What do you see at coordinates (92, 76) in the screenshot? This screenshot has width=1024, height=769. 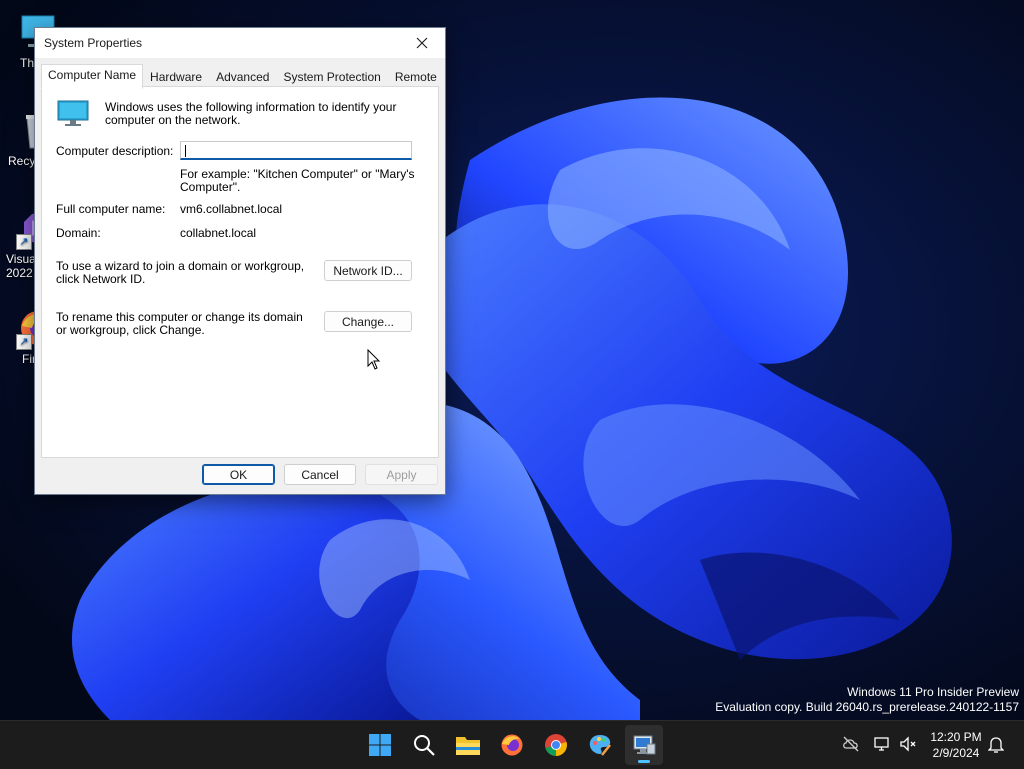 I see `tab-computer-name: Computer Name` at bounding box center [92, 76].